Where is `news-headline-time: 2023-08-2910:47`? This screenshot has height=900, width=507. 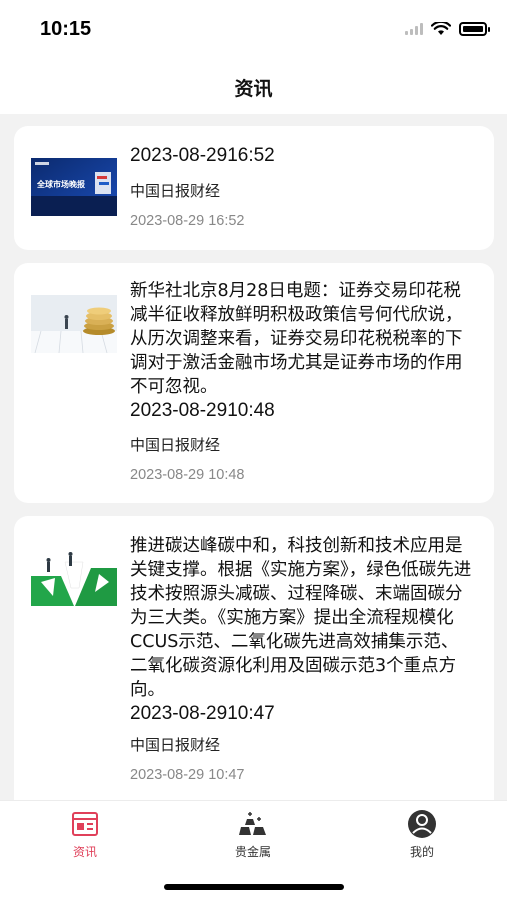
news-headline-time: 2023-08-2910:47 is located at coordinates (202, 713).